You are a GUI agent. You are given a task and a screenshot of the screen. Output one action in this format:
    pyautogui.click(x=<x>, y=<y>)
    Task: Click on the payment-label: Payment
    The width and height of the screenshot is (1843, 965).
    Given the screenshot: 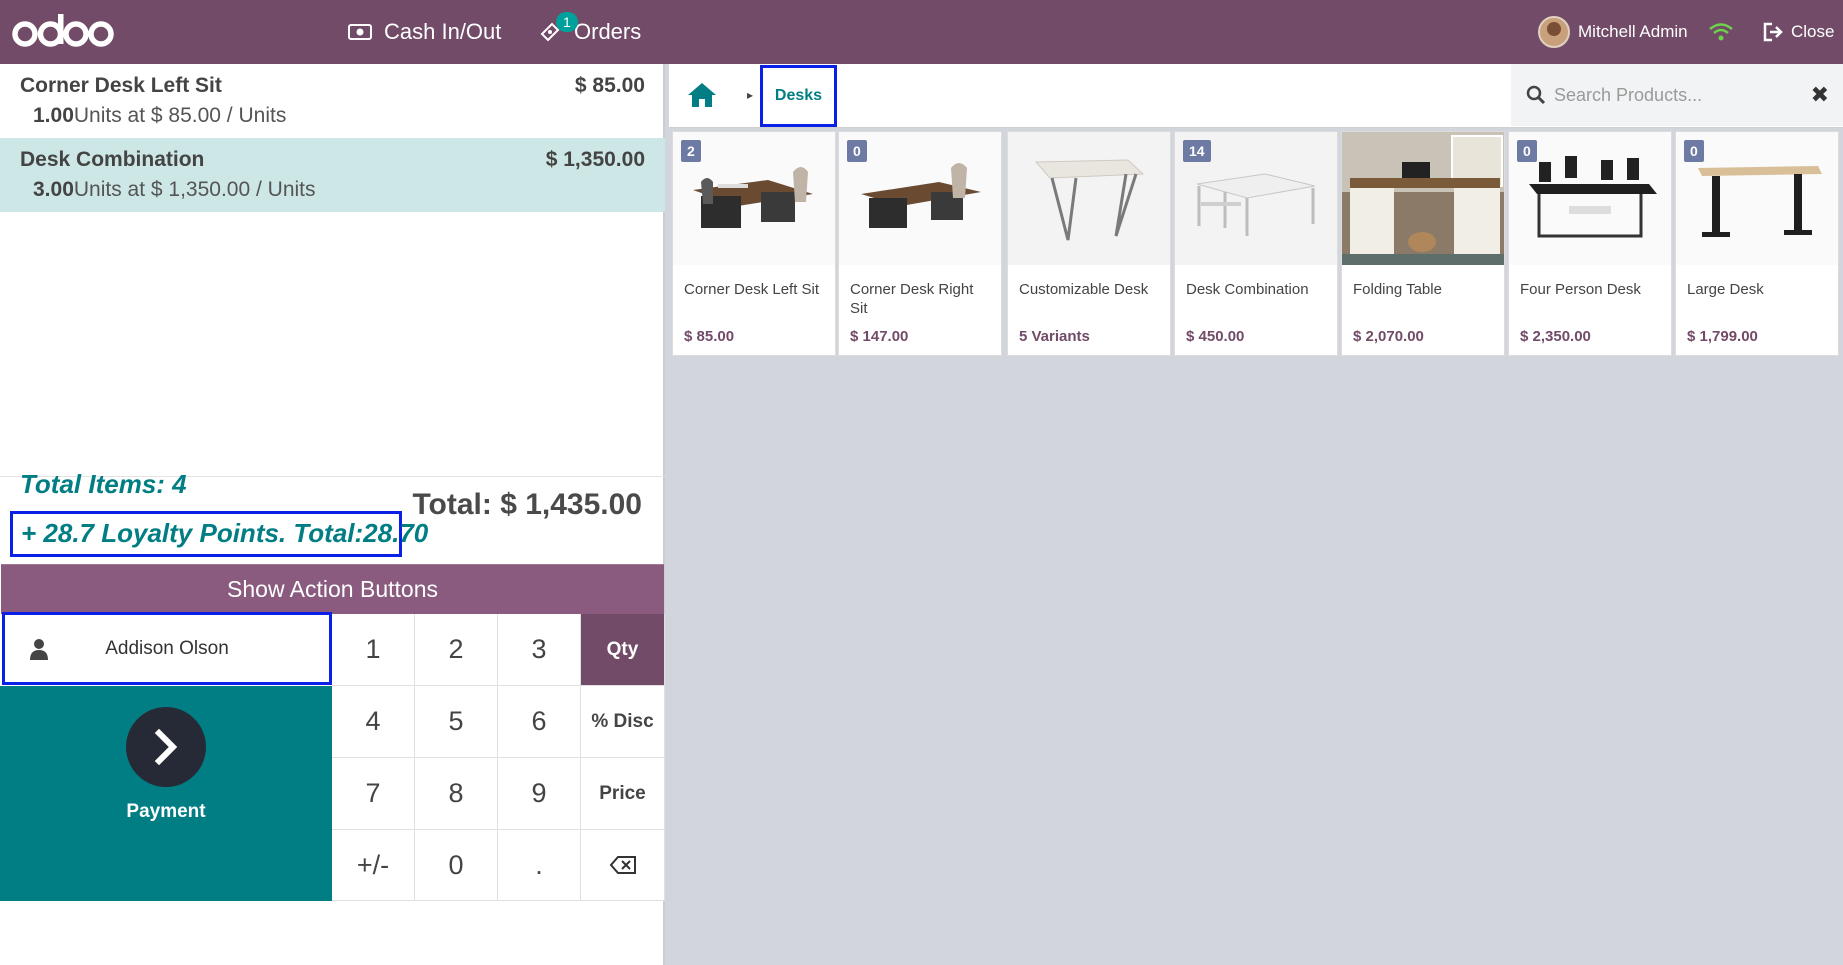 What is the action you would take?
    pyautogui.click(x=166, y=811)
    